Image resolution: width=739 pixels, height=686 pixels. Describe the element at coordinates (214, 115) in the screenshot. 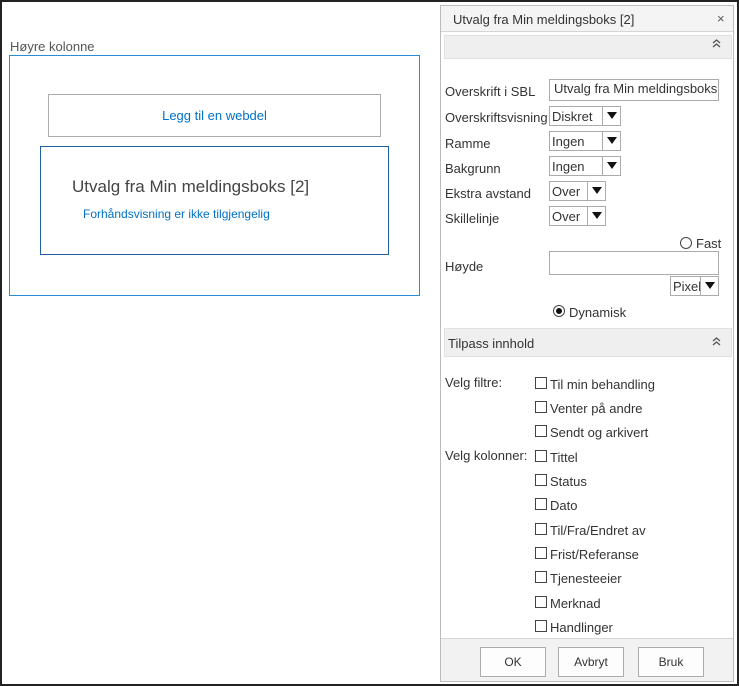

I see `add-webpart-link: Legg til en webdel` at that location.